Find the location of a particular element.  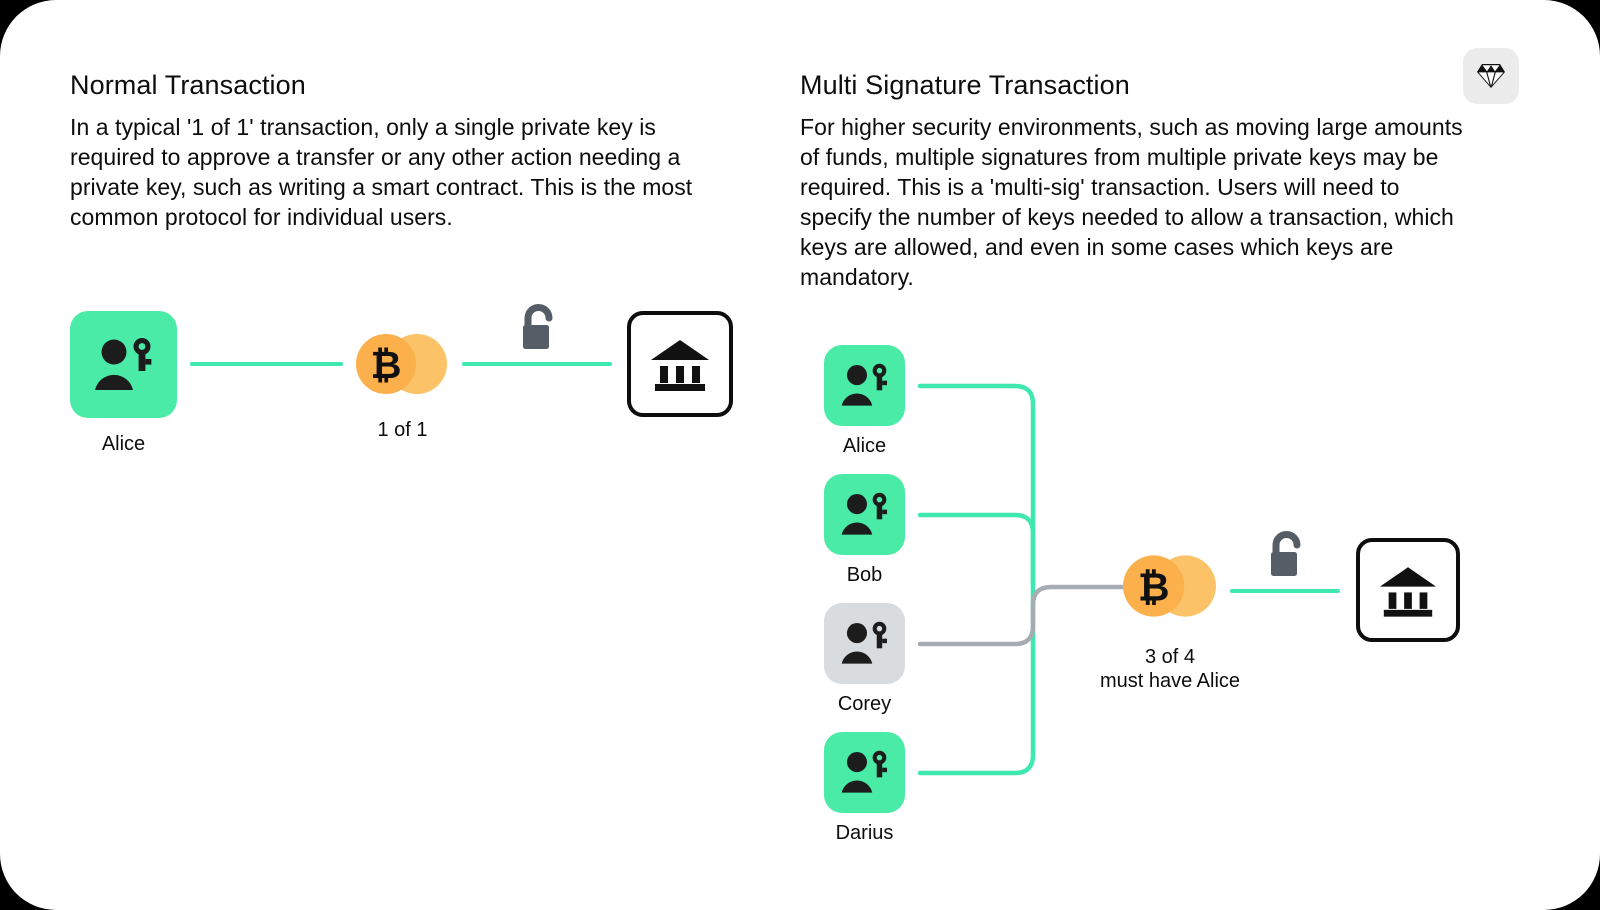

logo-badge is located at coordinates (1491, 76).